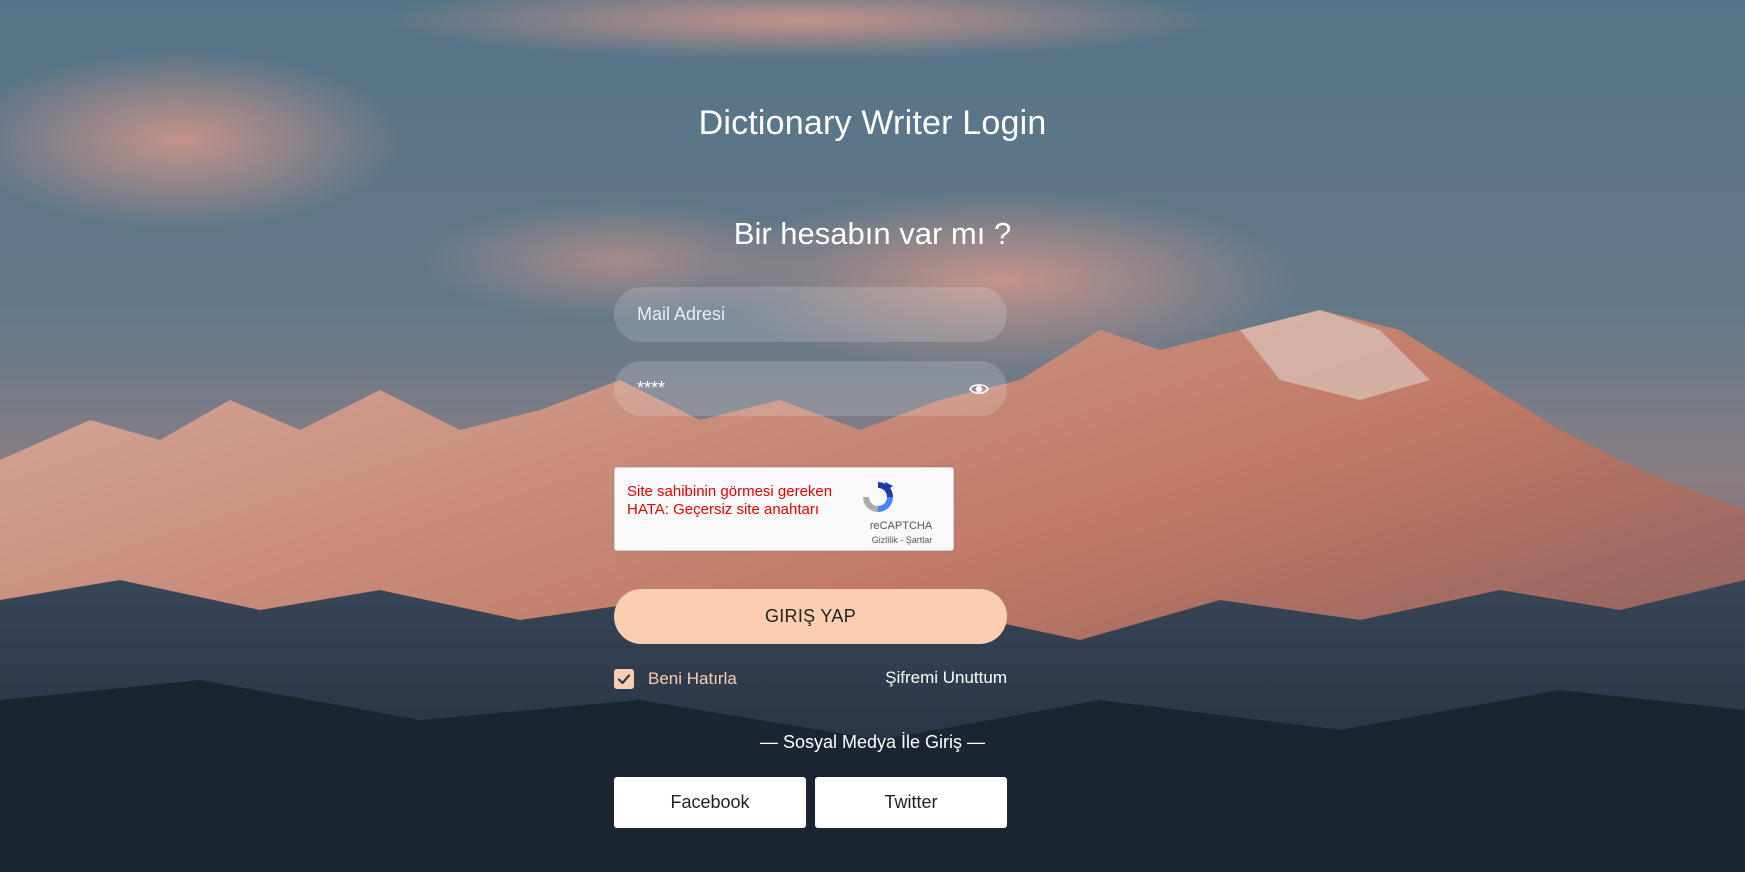 The image size is (1745, 872). What do you see at coordinates (901, 526) in the screenshot?
I see `captcha-brand: reCAPTCHA` at bounding box center [901, 526].